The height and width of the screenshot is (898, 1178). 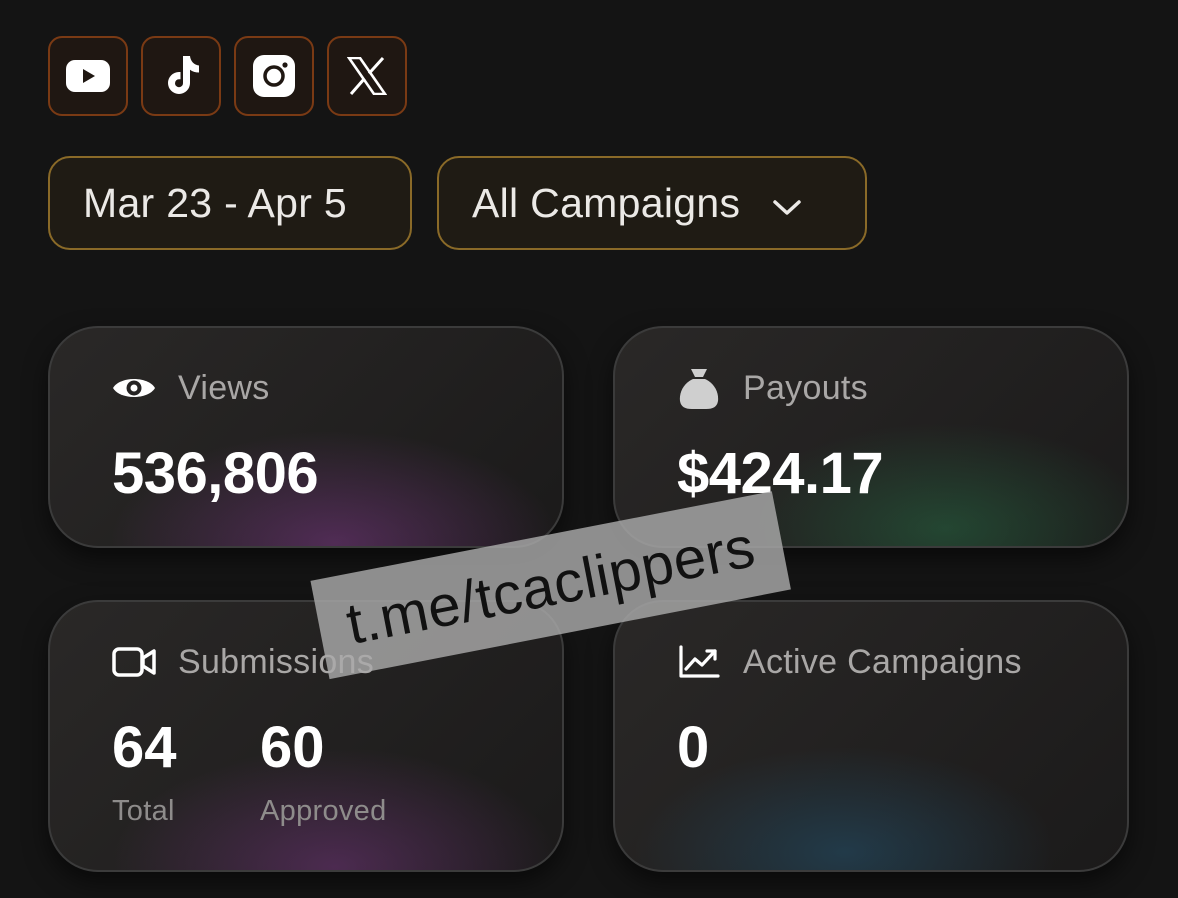 I want to click on submissions-total-value: 64, so click(x=144, y=747).